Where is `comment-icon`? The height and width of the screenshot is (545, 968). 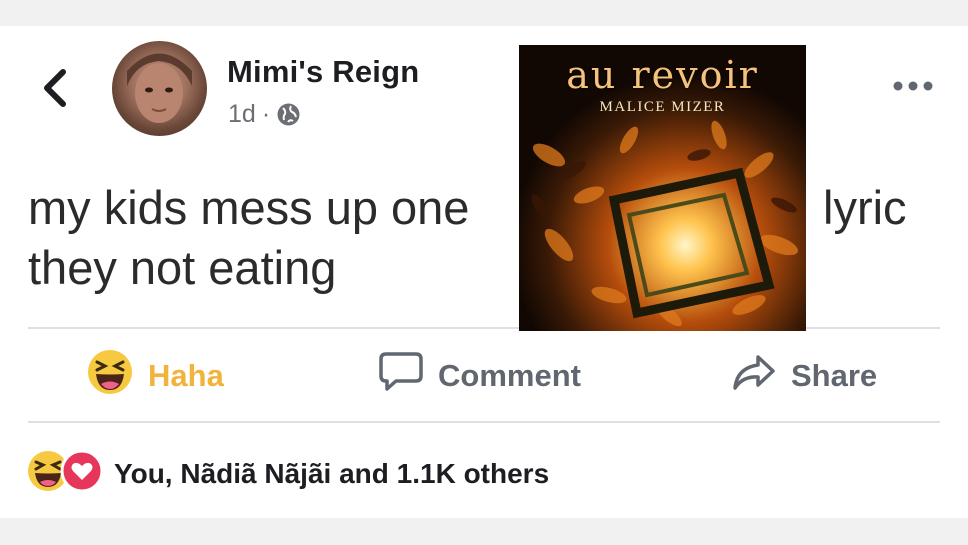 comment-icon is located at coordinates (401, 376).